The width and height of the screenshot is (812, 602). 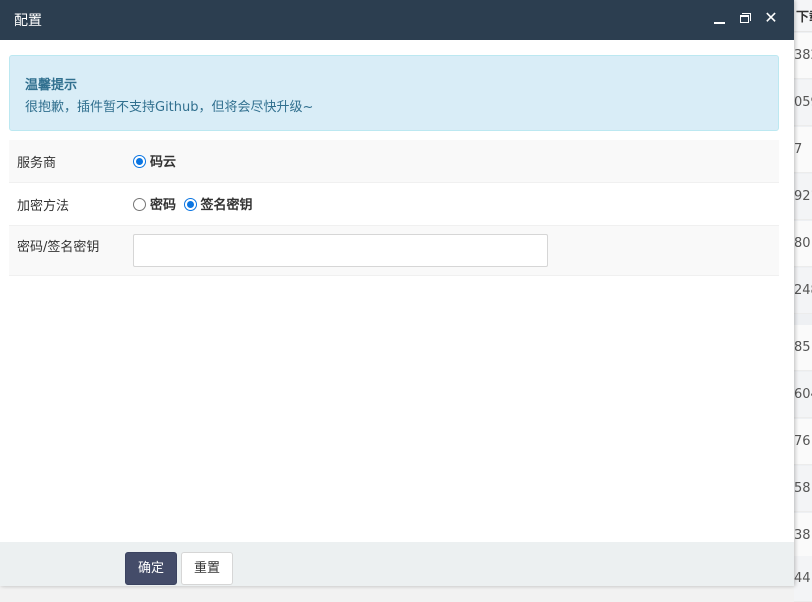 What do you see at coordinates (207, 568) in the screenshot?
I see `reset-button: 重置` at bounding box center [207, 568].